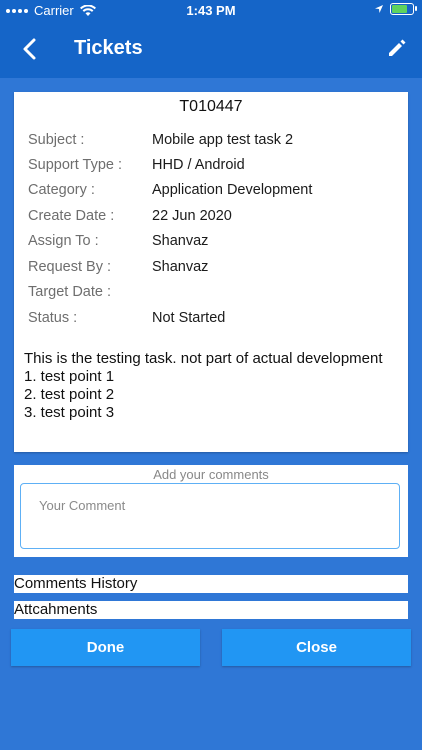 The width and height of the screenshot is (422, 750). What do you see at coordinates (75, 165) in the screenshot?
I see `support-type-label: Support Type :` at bounding box center [75, 165].